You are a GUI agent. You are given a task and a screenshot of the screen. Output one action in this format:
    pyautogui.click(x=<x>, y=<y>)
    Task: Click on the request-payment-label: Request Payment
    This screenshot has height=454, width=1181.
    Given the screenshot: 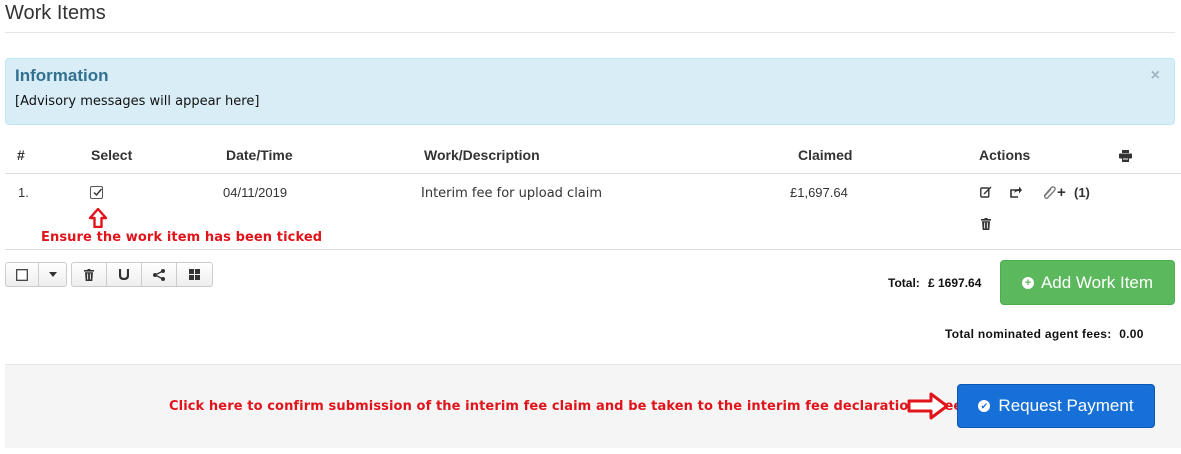 What is the action you would take?
    pyautogui.click(x=1066, y=405)
    